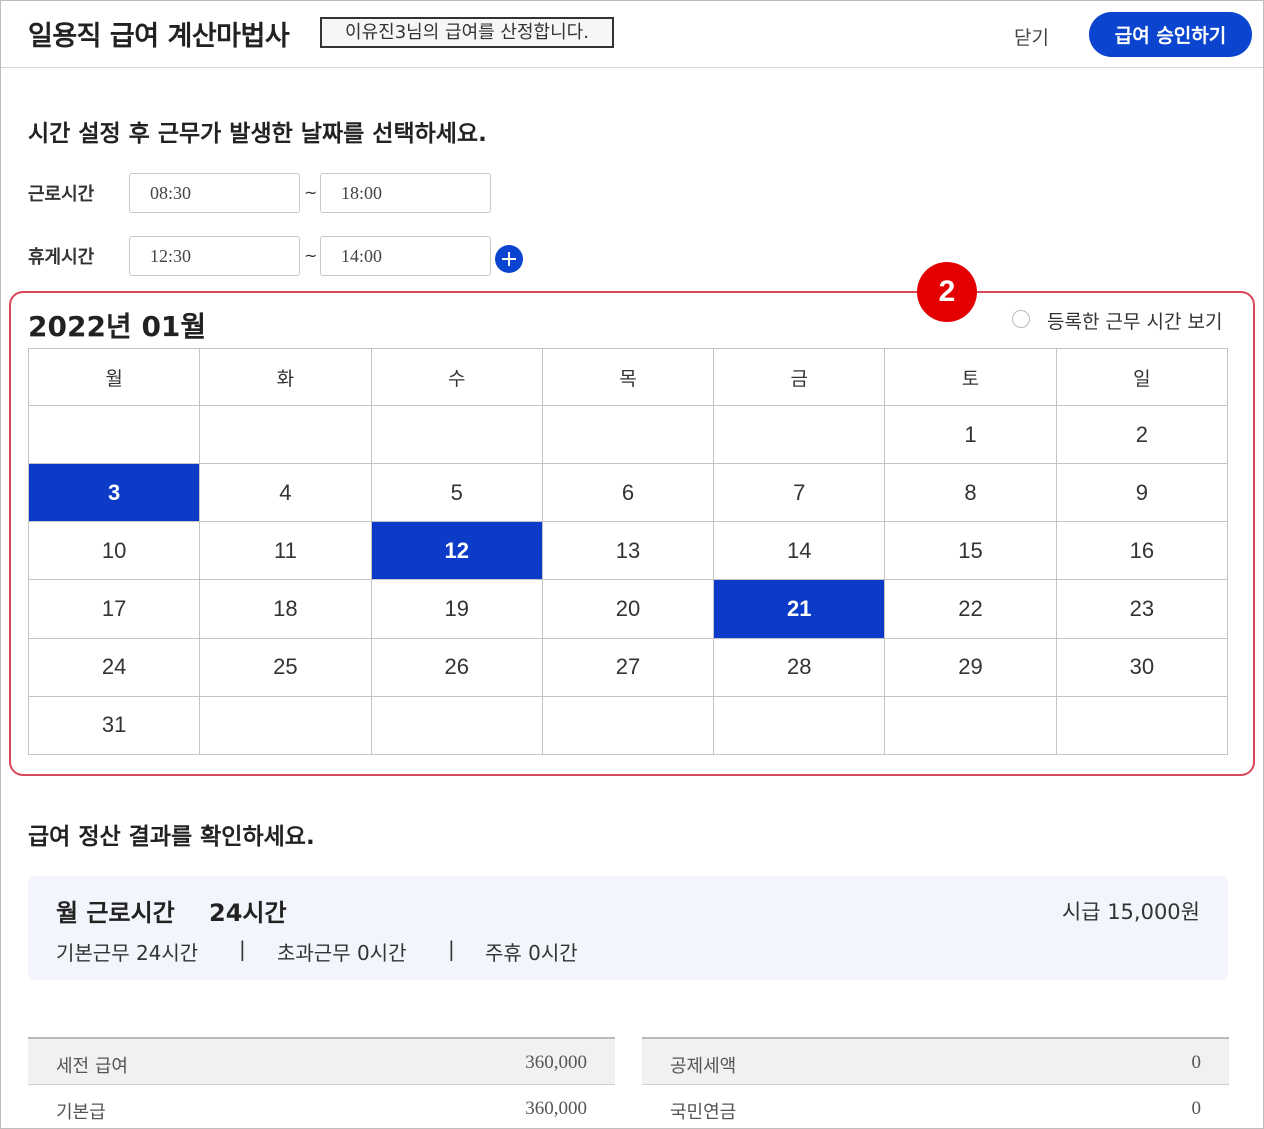  I want to click on tax-deduction-value: 0, so click(1196, 1062).